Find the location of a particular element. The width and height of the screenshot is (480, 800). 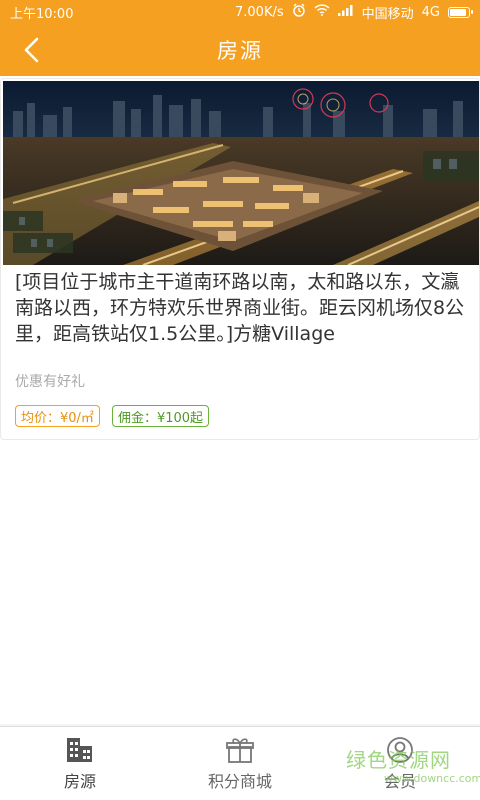

chevron-left-icon is located at coordinates (31, 50).